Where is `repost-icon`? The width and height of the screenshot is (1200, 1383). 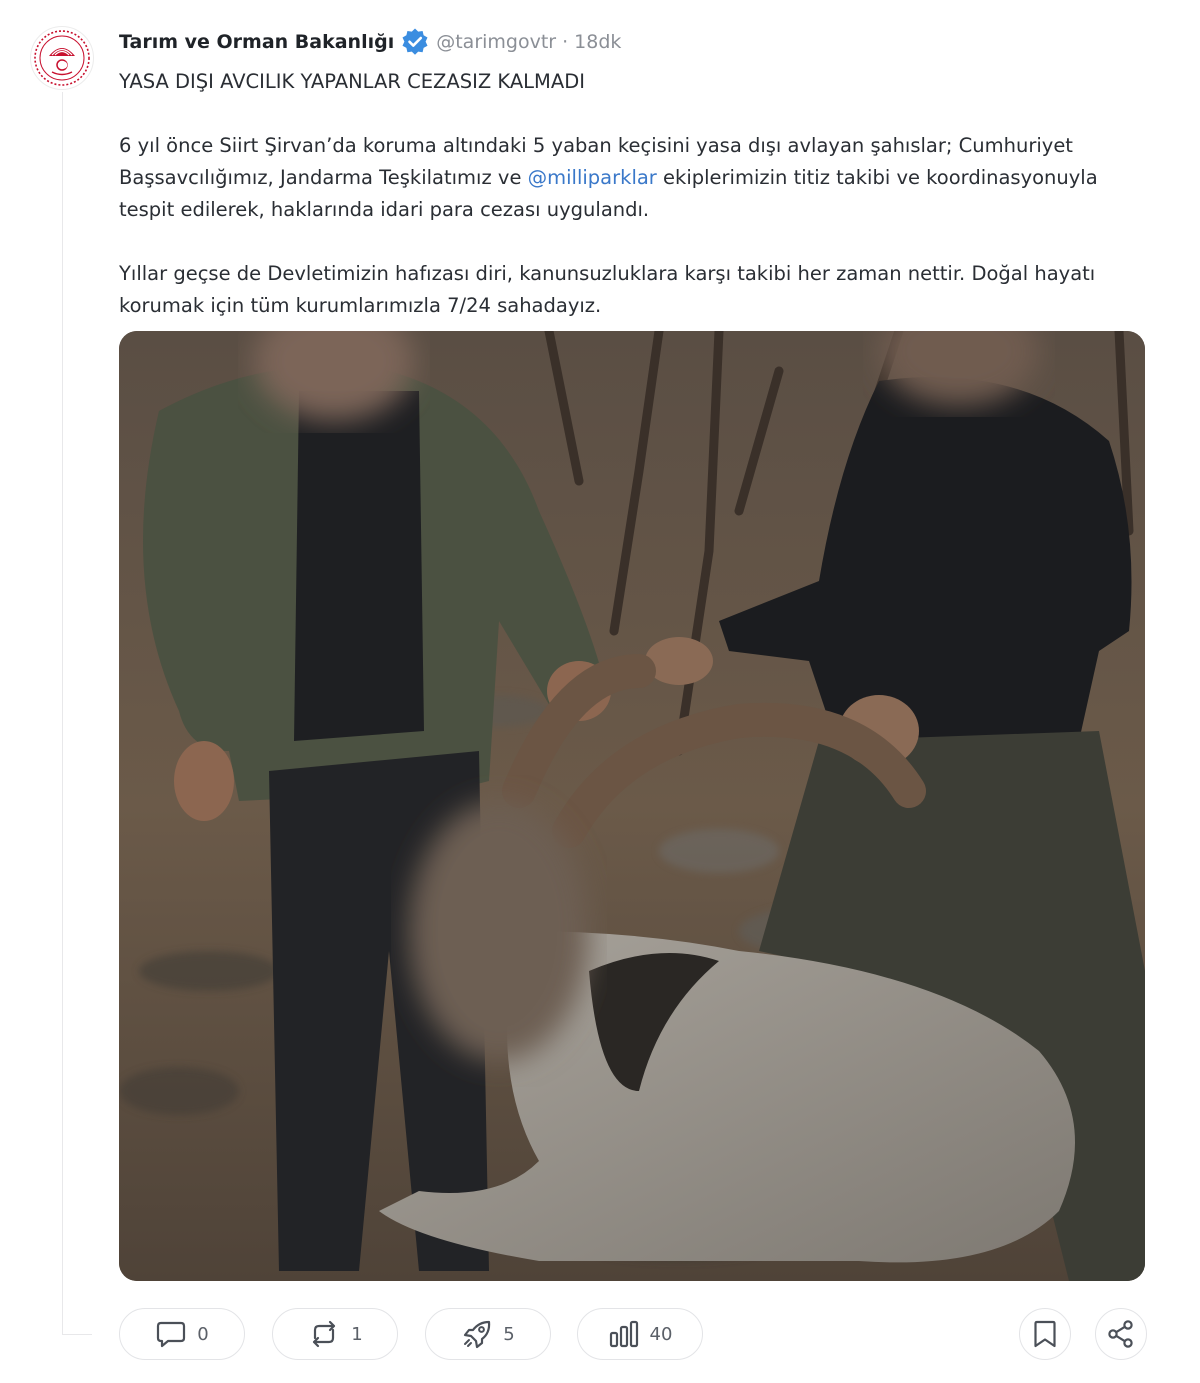
repost-icon is located at coordinates (324, 1334).